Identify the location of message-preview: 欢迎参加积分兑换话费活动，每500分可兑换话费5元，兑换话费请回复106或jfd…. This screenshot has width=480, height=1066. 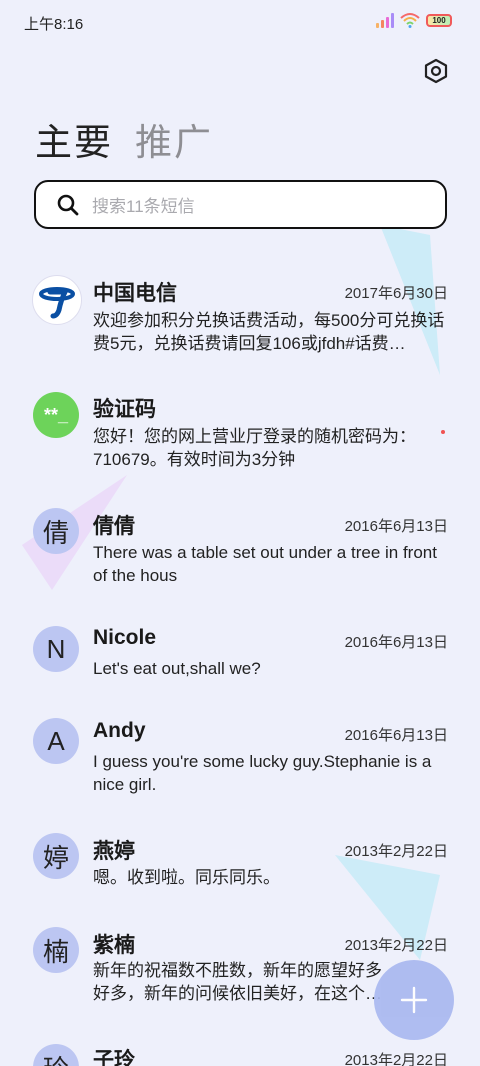
(269, 332).